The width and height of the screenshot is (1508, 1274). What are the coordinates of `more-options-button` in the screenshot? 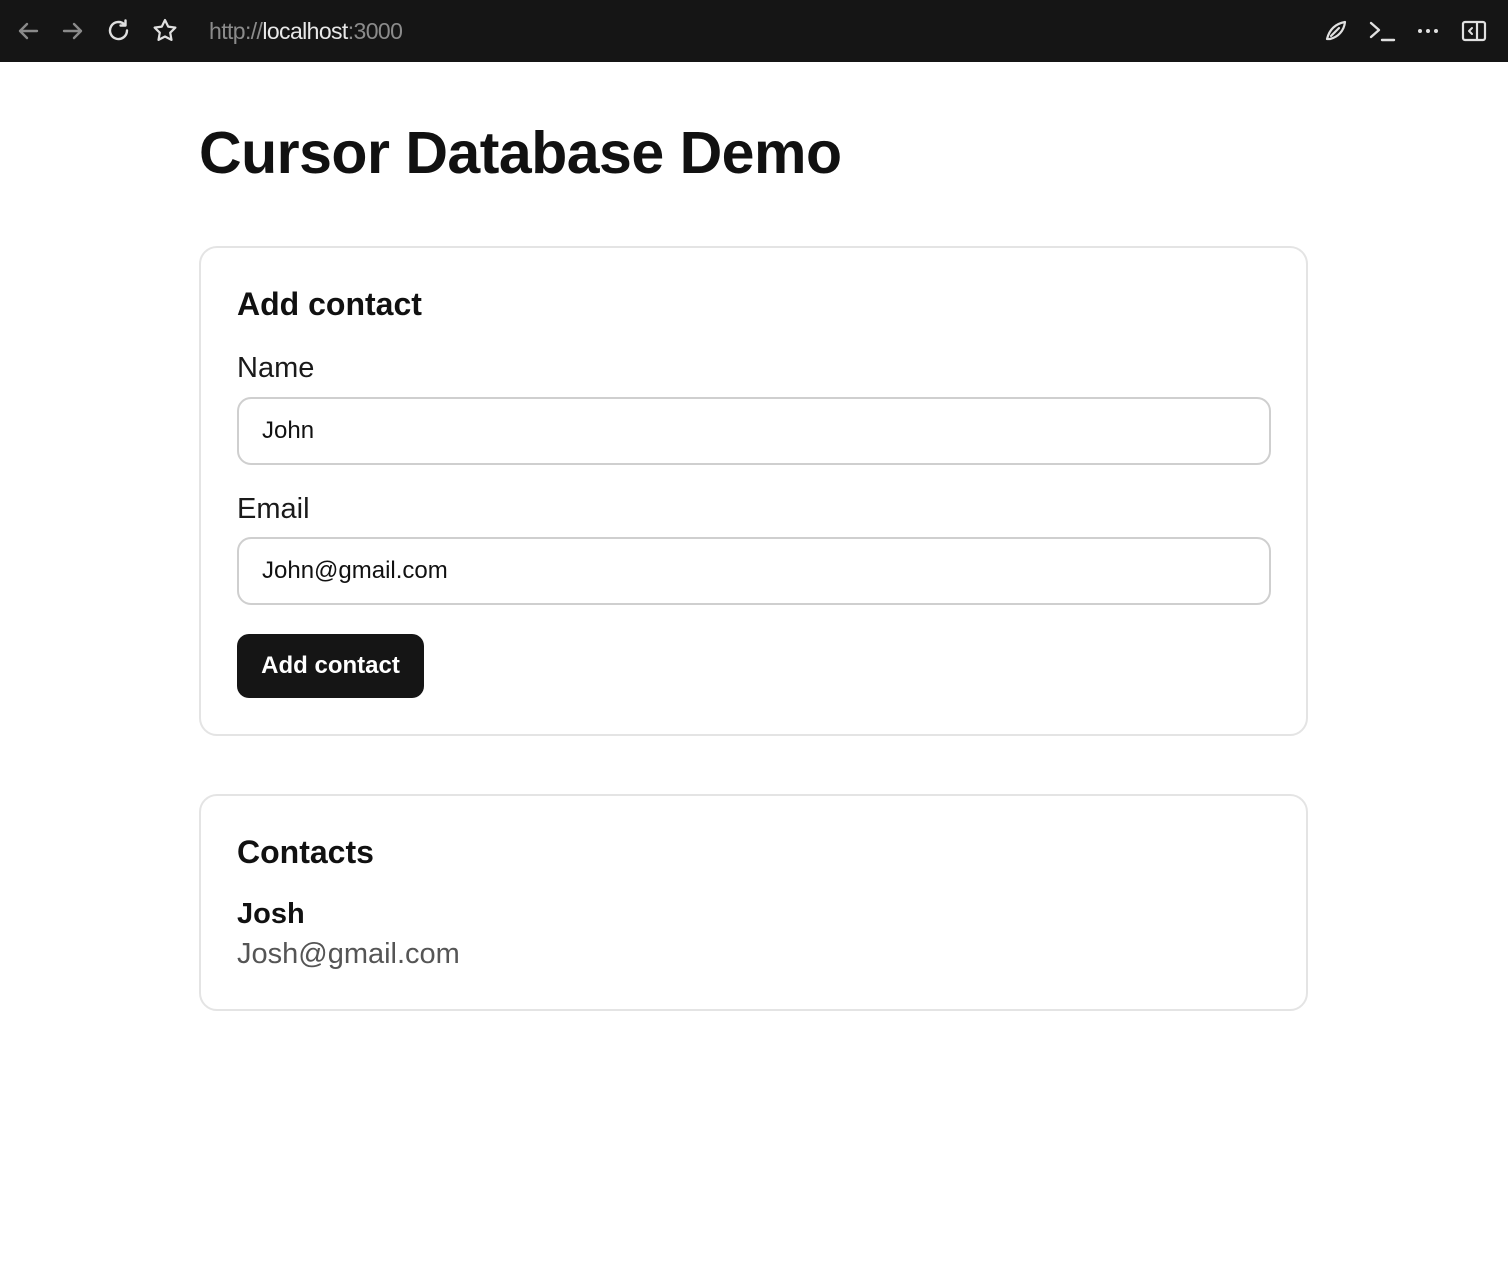 It's located at (1428, 31).